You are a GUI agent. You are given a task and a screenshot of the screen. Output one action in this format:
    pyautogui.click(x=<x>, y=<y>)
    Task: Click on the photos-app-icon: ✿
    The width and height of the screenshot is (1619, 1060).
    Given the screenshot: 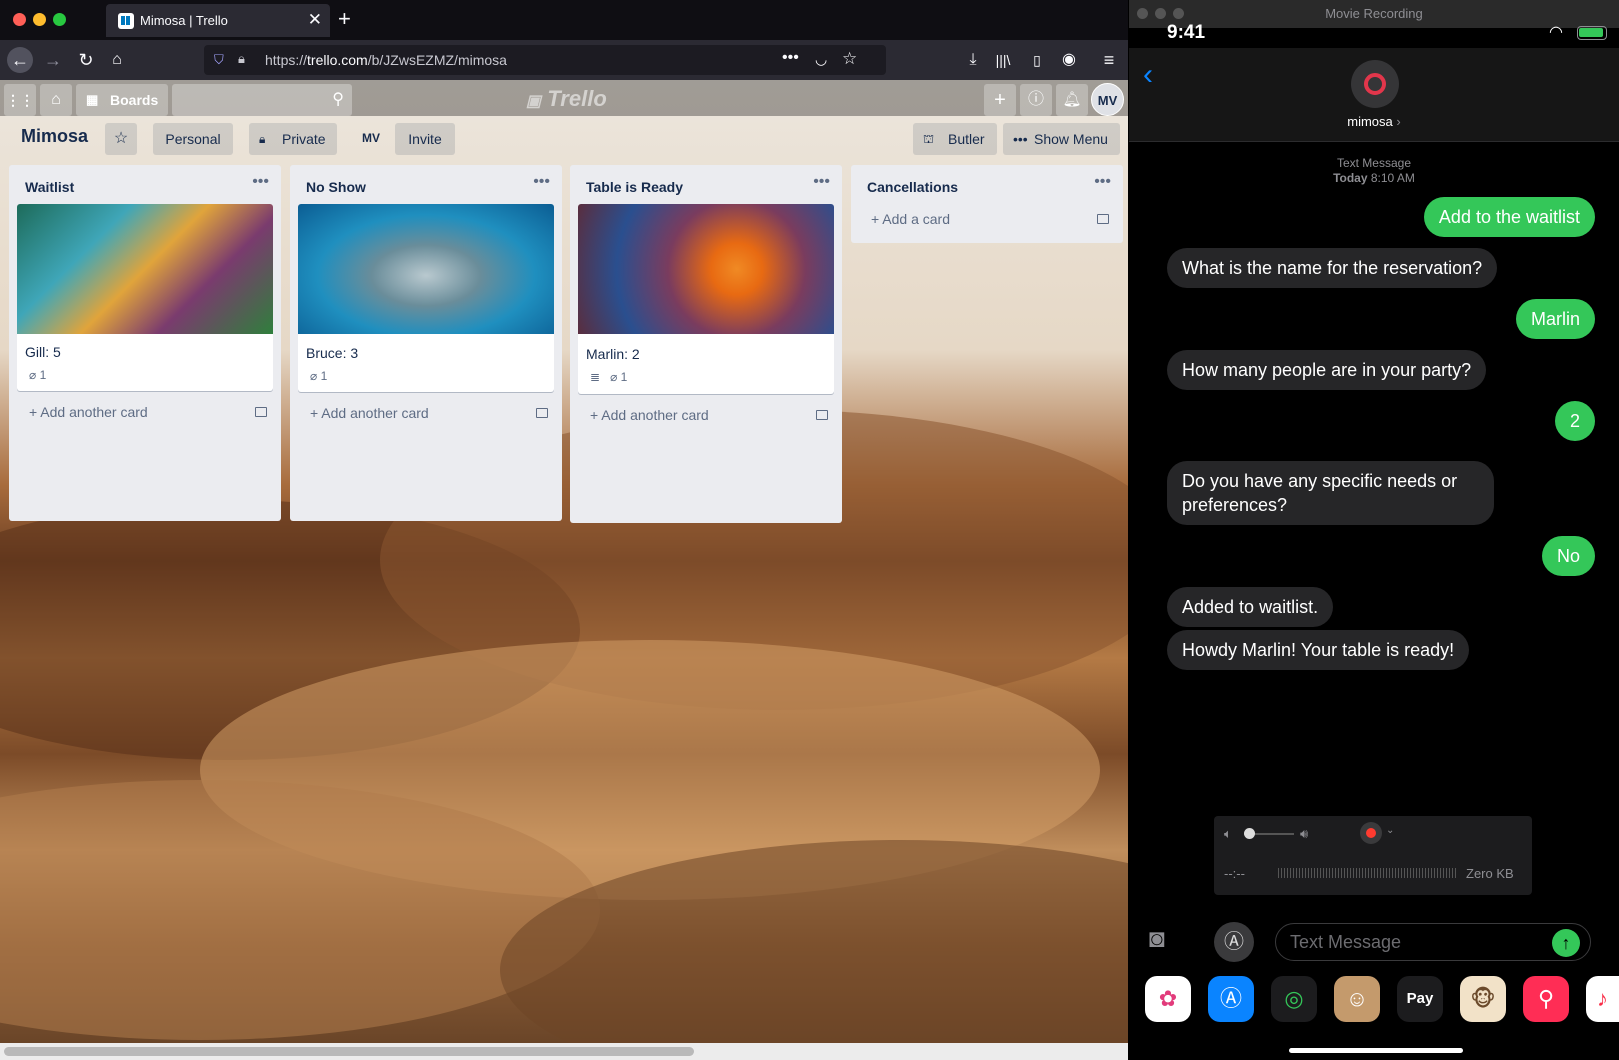 What is the action you would take?
    pyautogui.click(x=1168, y=999)
    